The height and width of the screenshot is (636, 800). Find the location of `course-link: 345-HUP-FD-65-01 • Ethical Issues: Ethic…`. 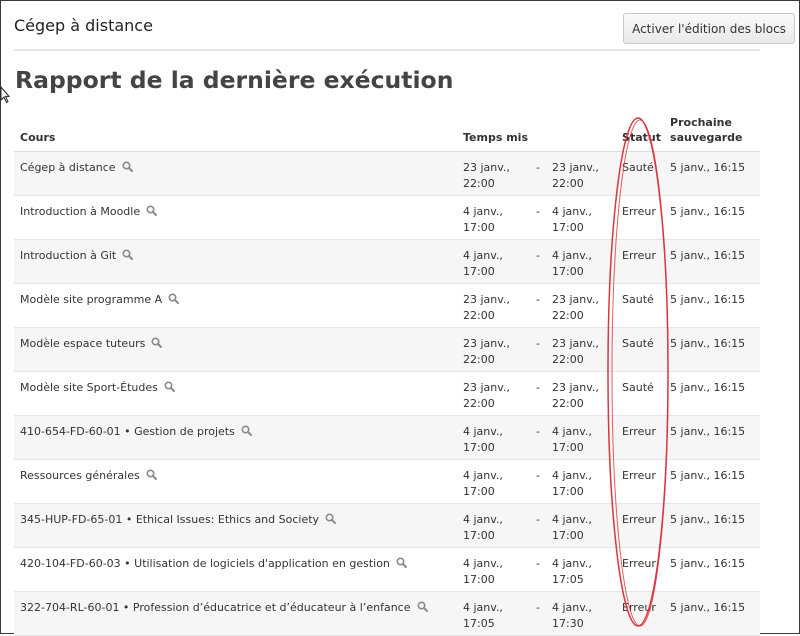

course-link: 345-HUP-FD-65-01 • Ethical Issues: Ethic… is located at coordinates (169, 519).